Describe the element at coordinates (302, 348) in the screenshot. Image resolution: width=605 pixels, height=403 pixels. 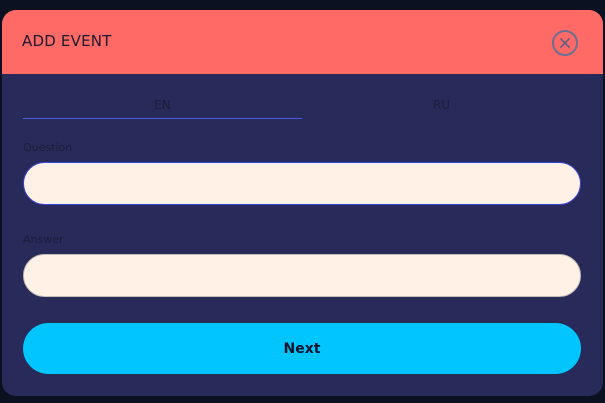
I see `next-button: Next` at that location.